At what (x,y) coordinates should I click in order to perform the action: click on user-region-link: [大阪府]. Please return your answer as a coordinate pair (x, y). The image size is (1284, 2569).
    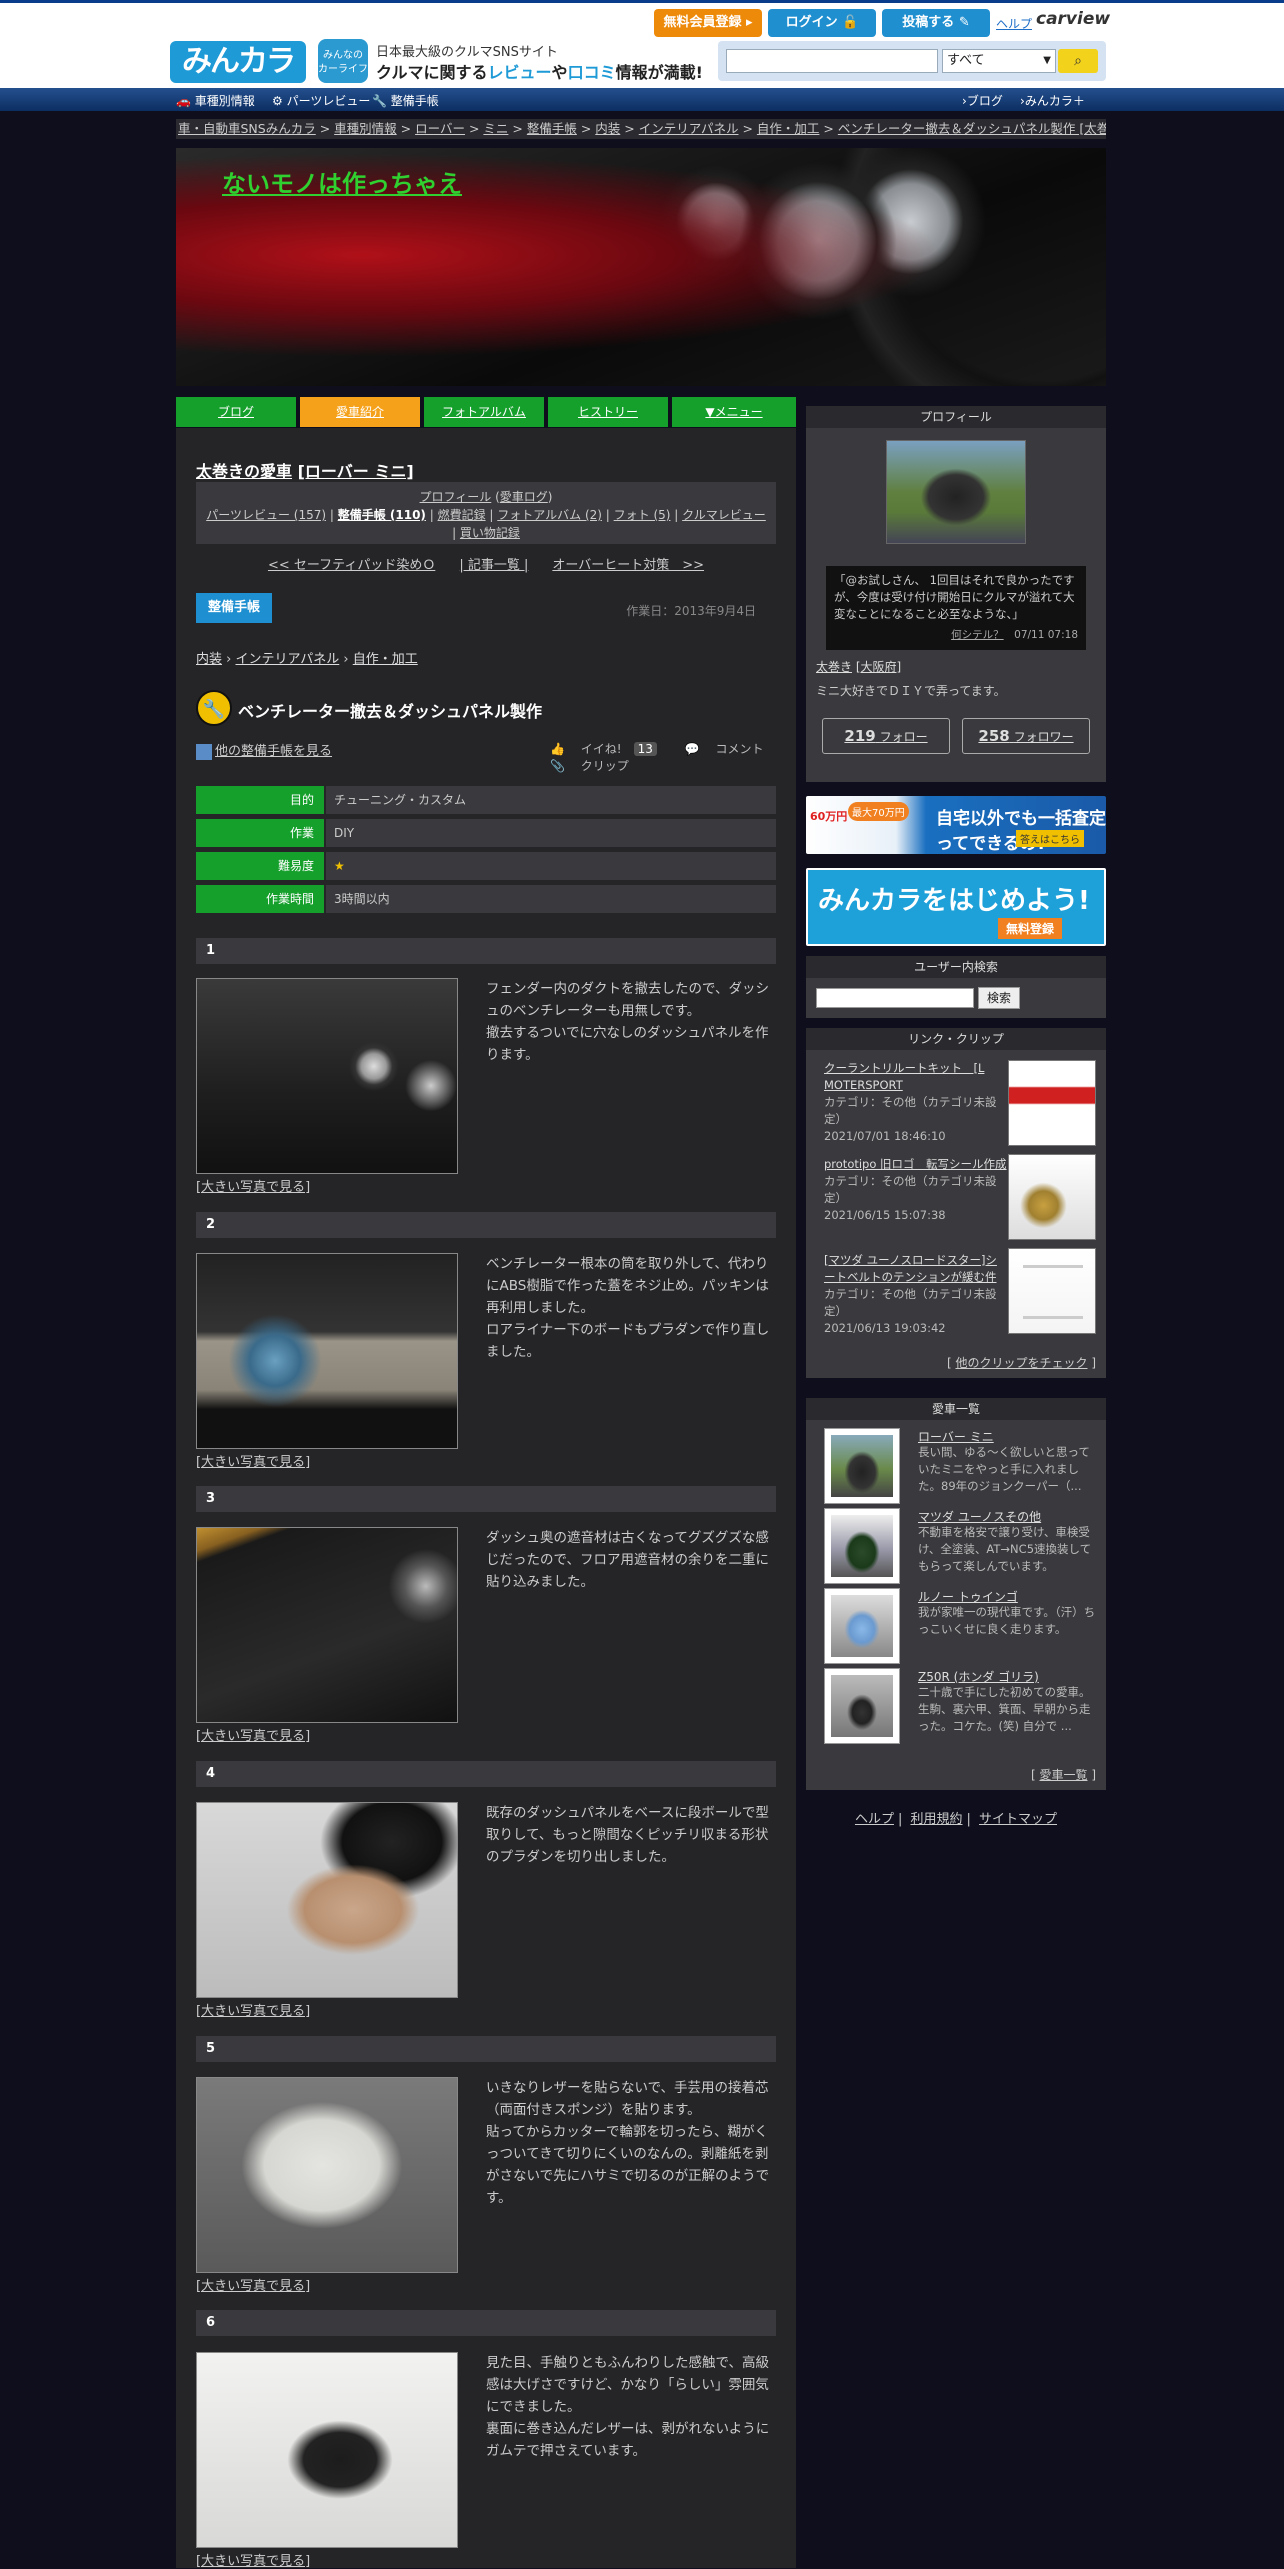
    Looking at the image, I should click on (878, 667).